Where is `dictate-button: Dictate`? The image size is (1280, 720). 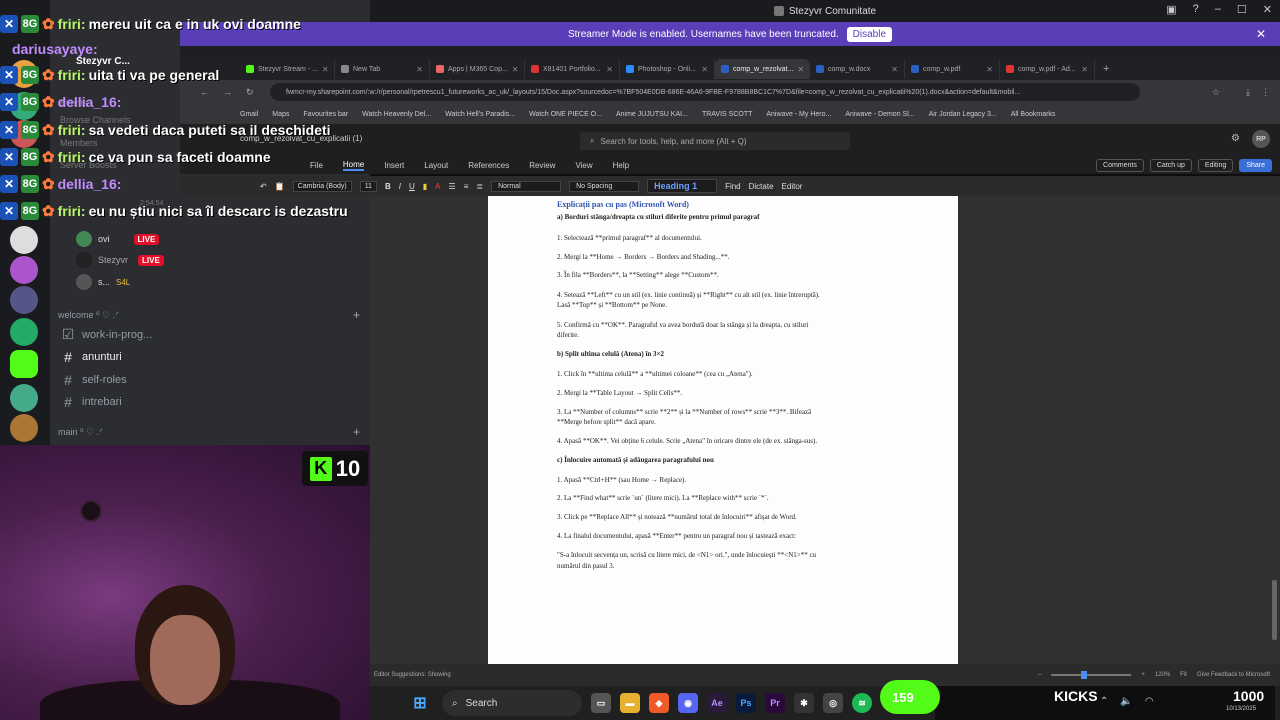
dictate-button: Dictate is located at coordinates (761, 186).